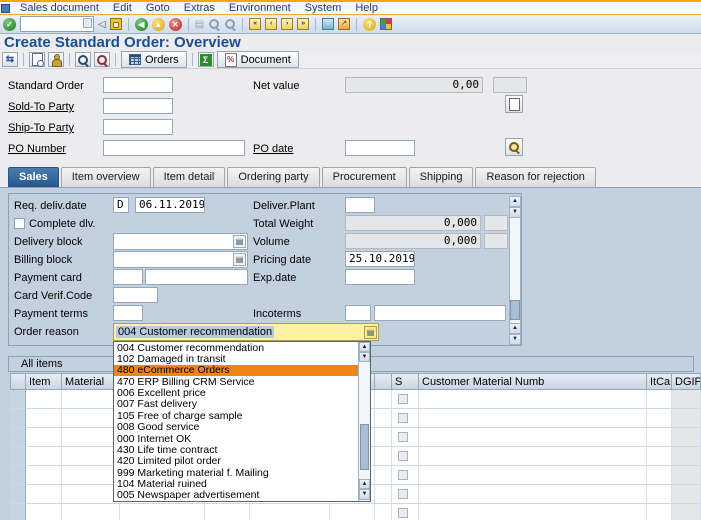 The height and width of the screenshot is (520, 701). Describe the element at coordinates (236, 427) in the screenshot. I see `order-reason-option: 008 Good service` at that location.